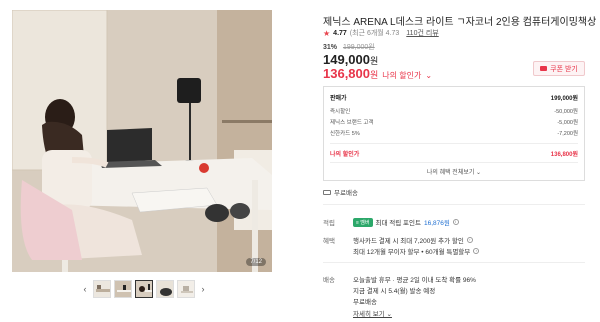 The width and height of the screenshot is (600, 322). I want to click on benefit-line-2: 최대 12개월 무이자 할부 • 60개월 특별할부 ›, so click(416, 251).